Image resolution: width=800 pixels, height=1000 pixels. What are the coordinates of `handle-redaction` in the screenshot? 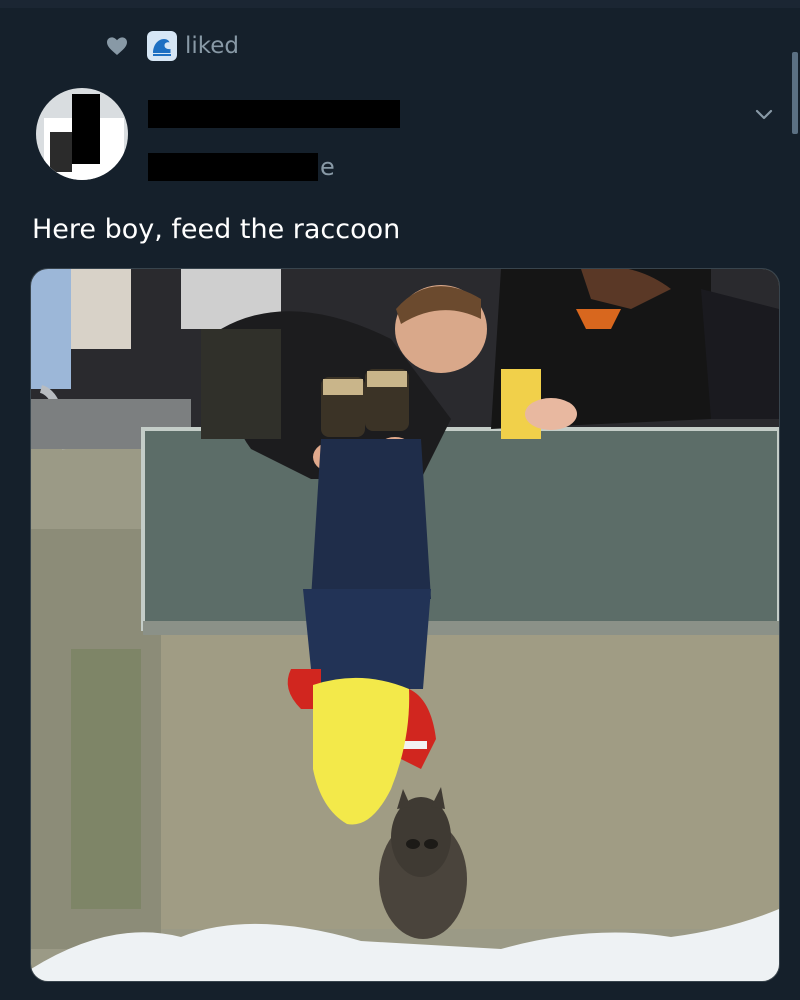 It's located at (233, 167).